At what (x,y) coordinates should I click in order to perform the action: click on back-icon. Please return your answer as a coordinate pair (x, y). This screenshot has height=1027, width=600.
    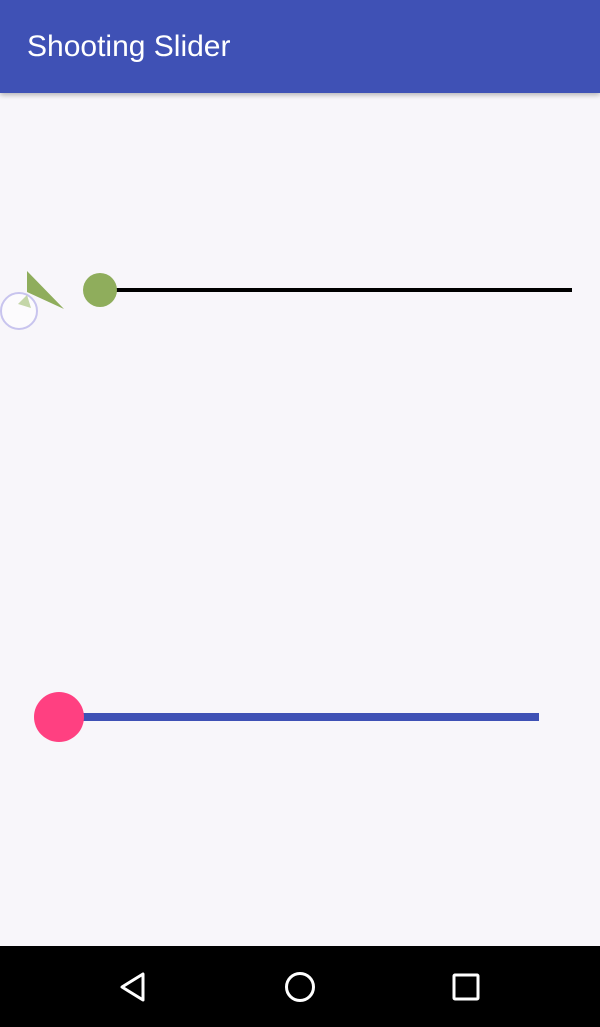
    Looking at the image, I should click on (132, 986).